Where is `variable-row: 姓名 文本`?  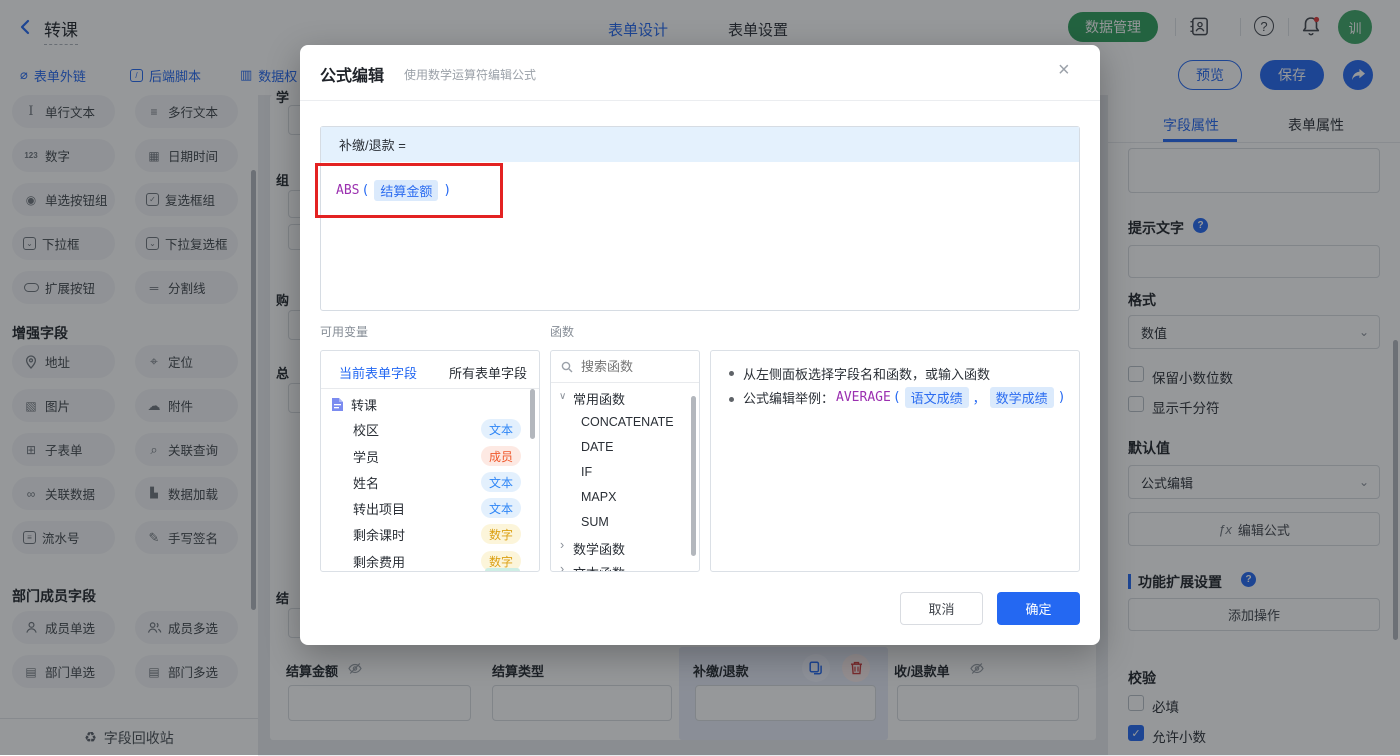
variable-row: 姓名 文本 is located at coordinates (430, 482).